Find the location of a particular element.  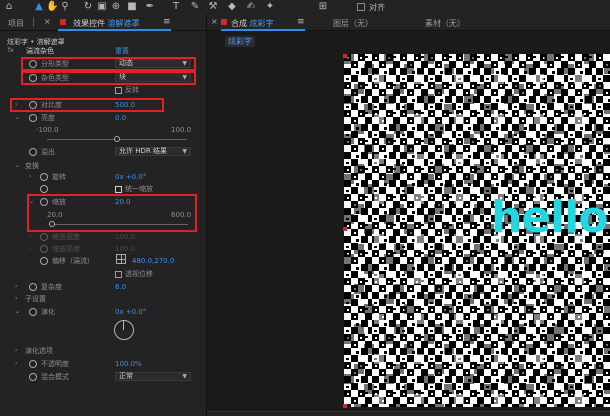

opacity-row: › 不透明度 100.0% is located at coordinates (103, 364).